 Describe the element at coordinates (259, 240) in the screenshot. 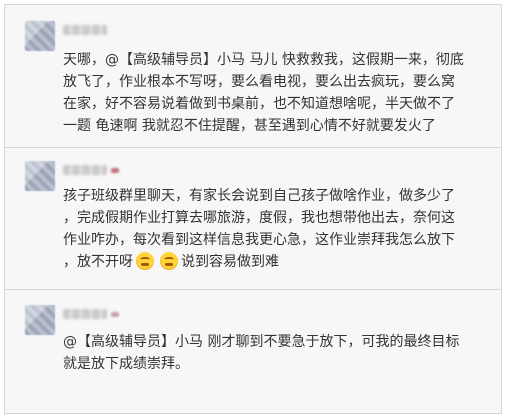

I see `message-line: 作业咋办，每次看到这样信息我更心急，这作业崇拜我怎么放下` at that location.